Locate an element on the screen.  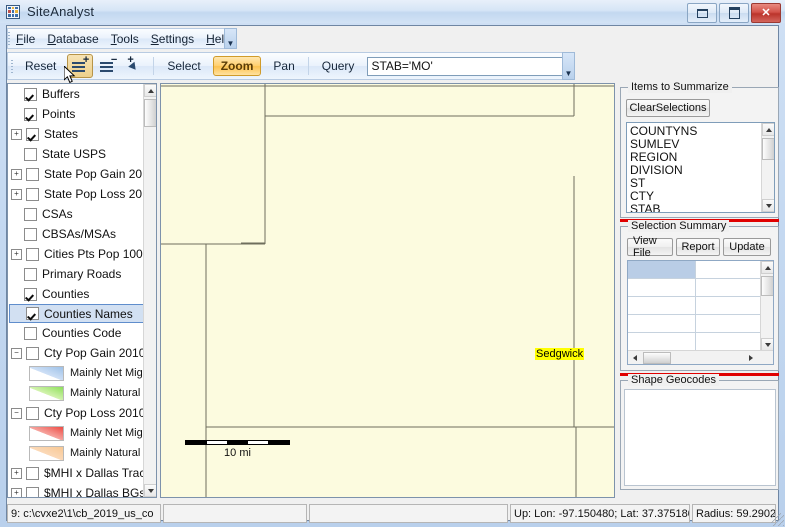
layer-tree-item: + State Pop Gain 20 is located at coordinates (76, 174).